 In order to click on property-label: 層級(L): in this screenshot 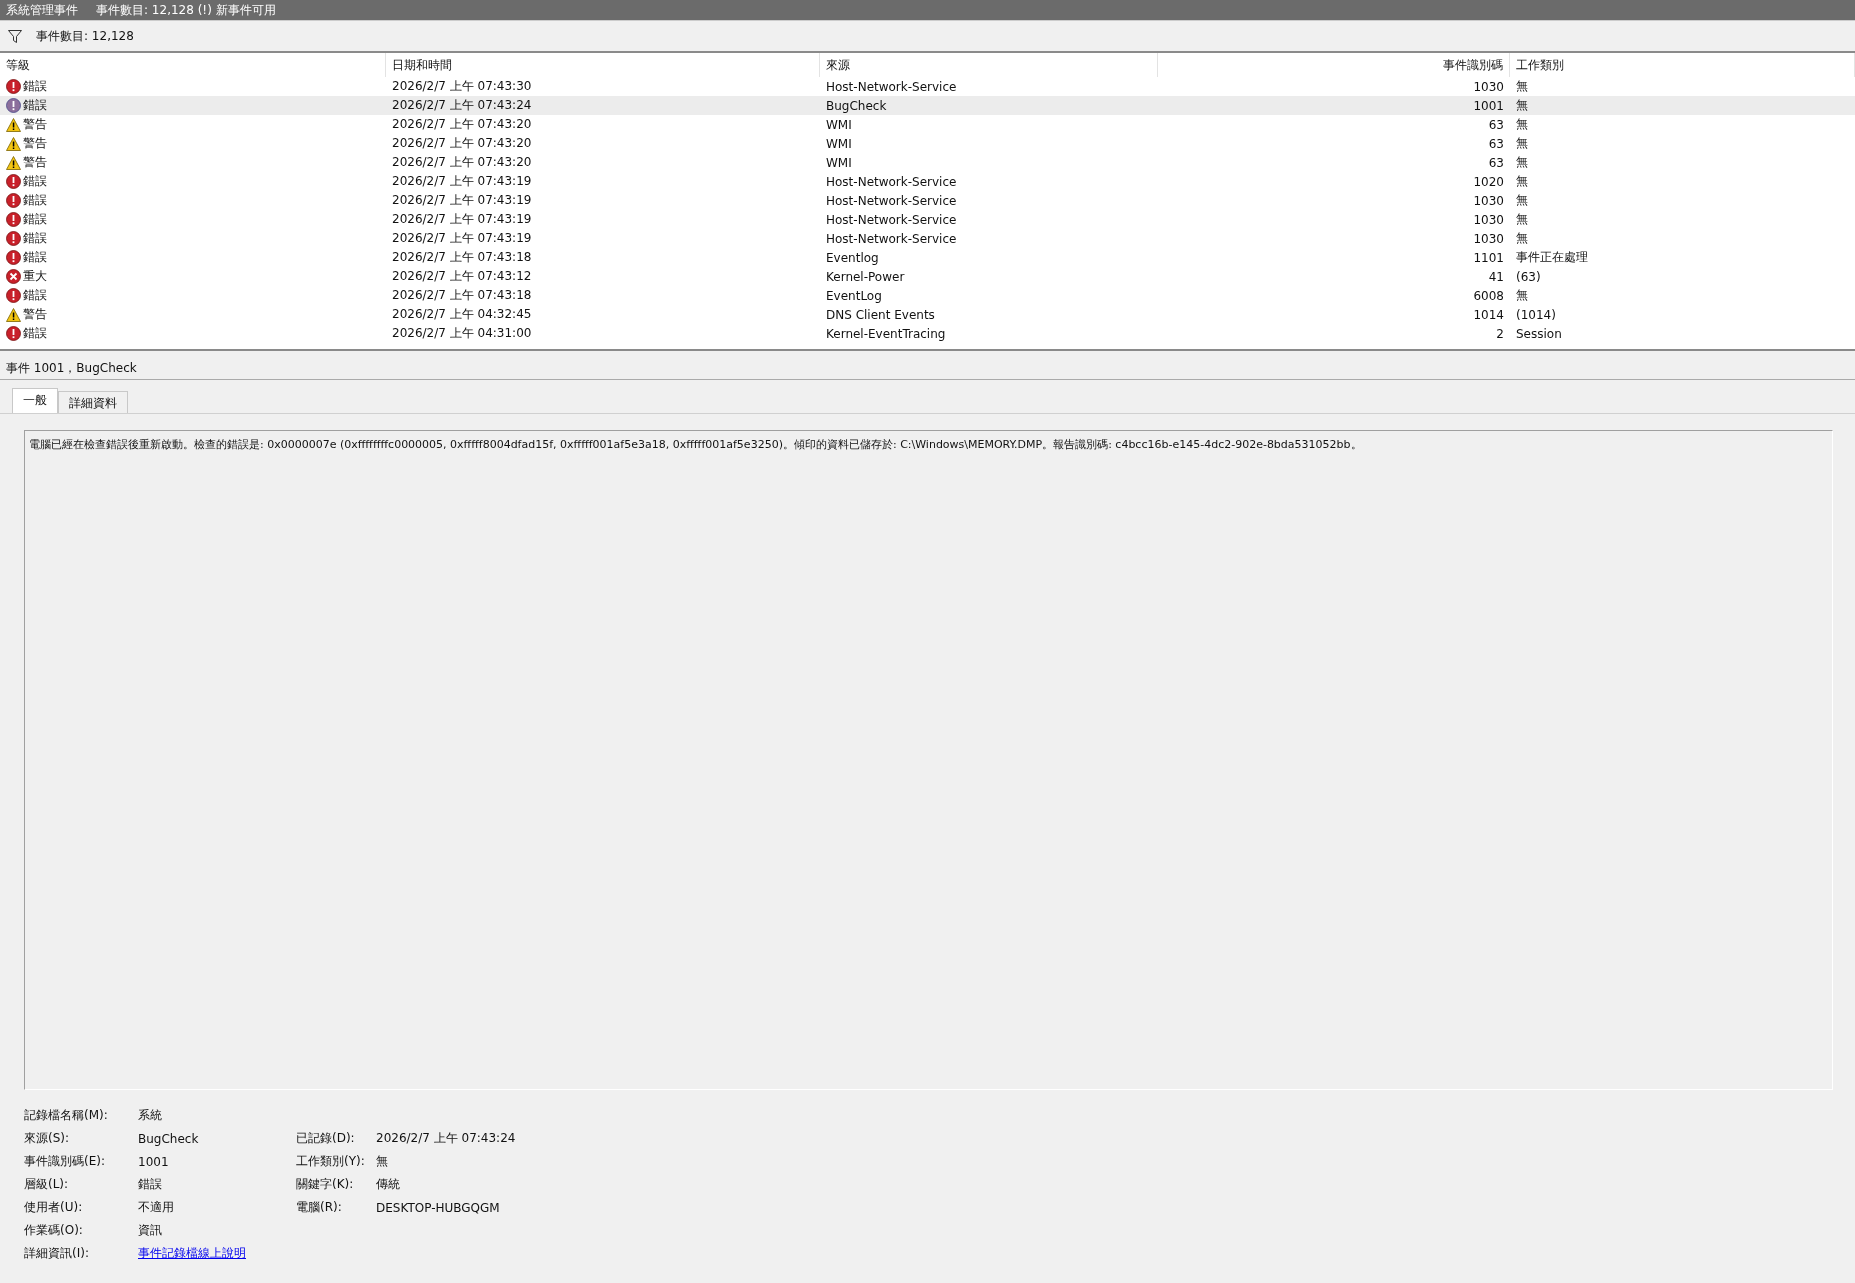, I will do `click(47, 1184)`.